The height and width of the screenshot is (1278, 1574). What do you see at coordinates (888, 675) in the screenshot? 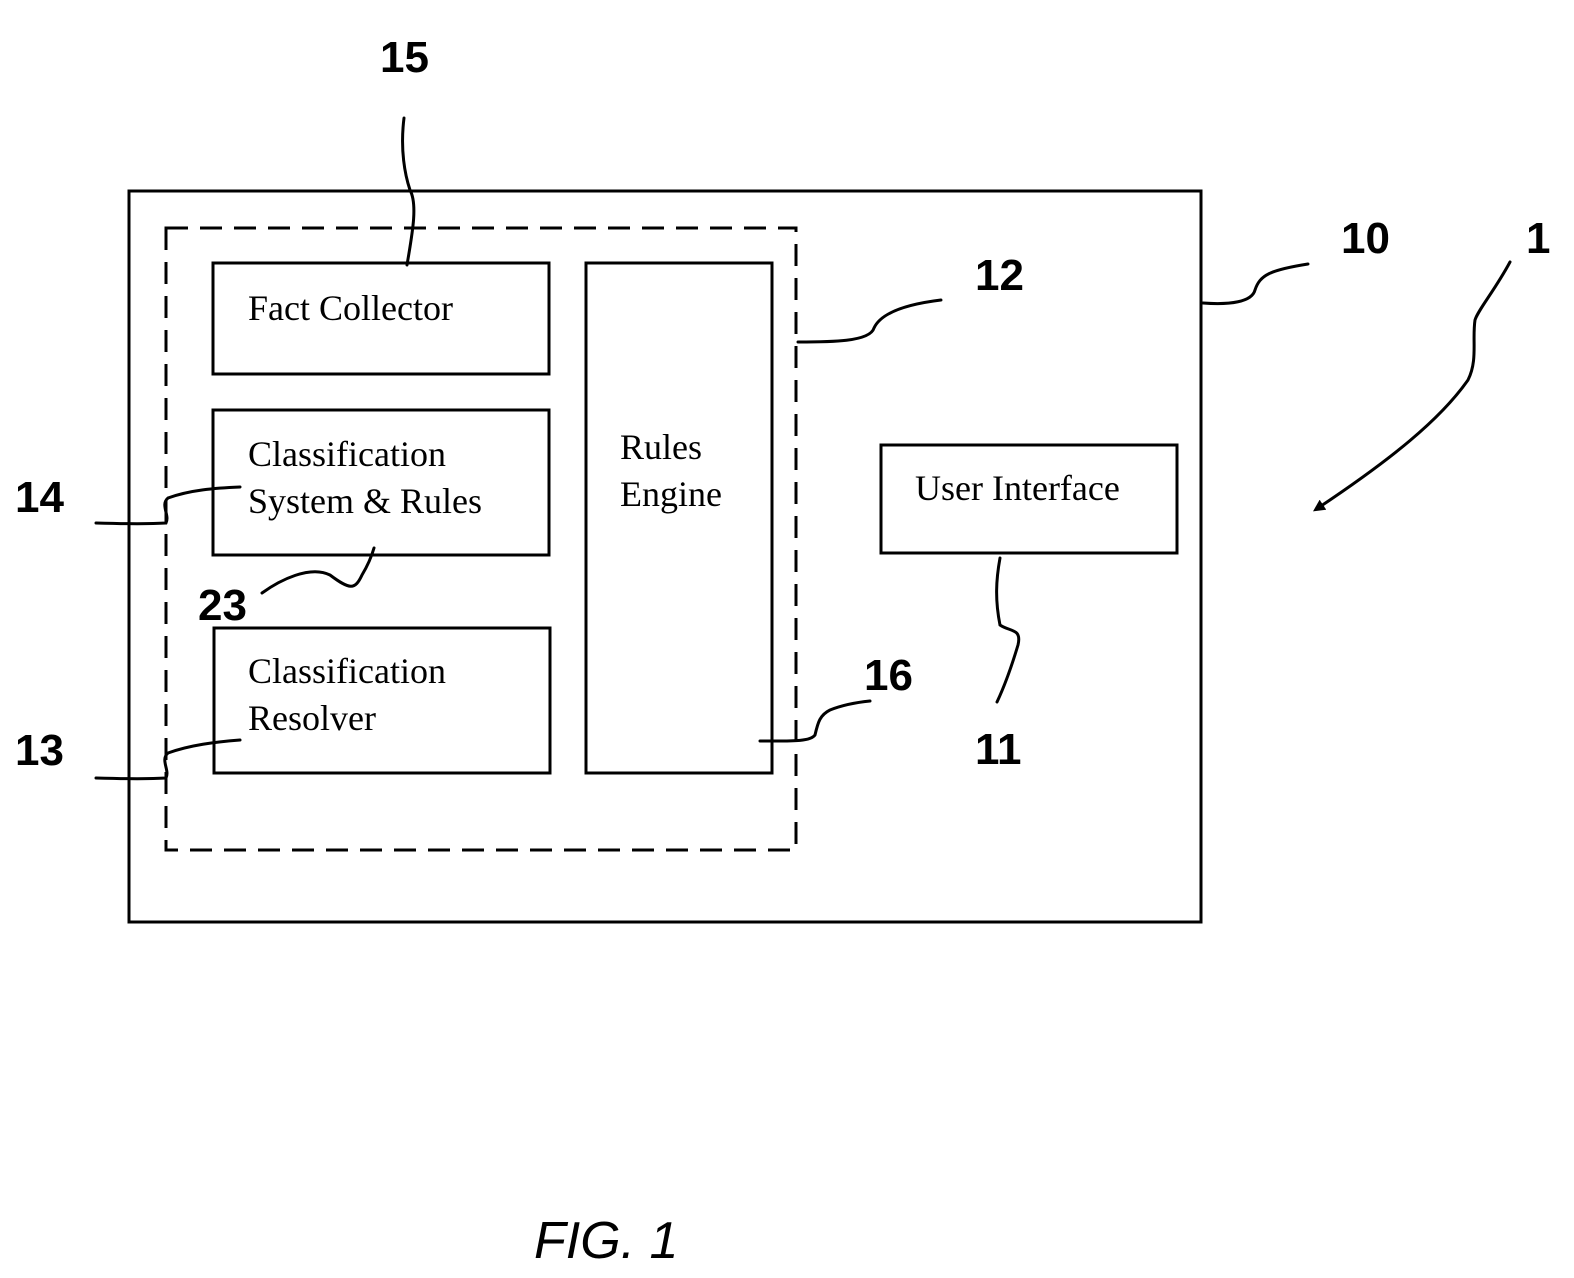
I see `ref-16: 16` at bounding box center [888, 675].